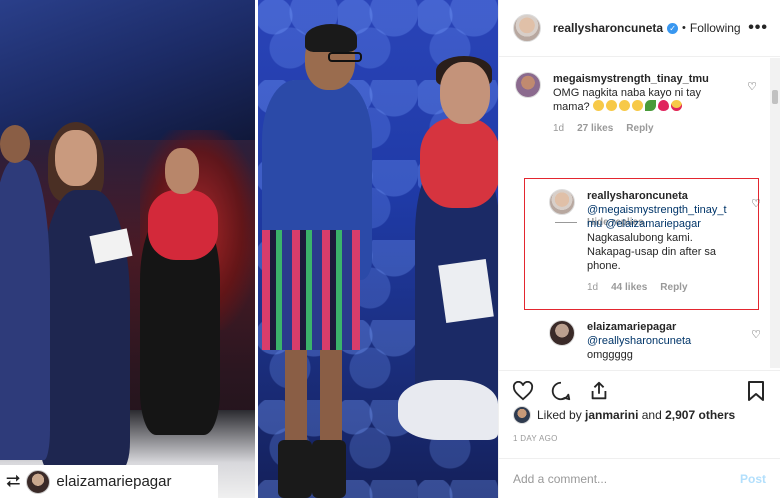  I want to click on verified-icon: ✓, so click(673, 28).